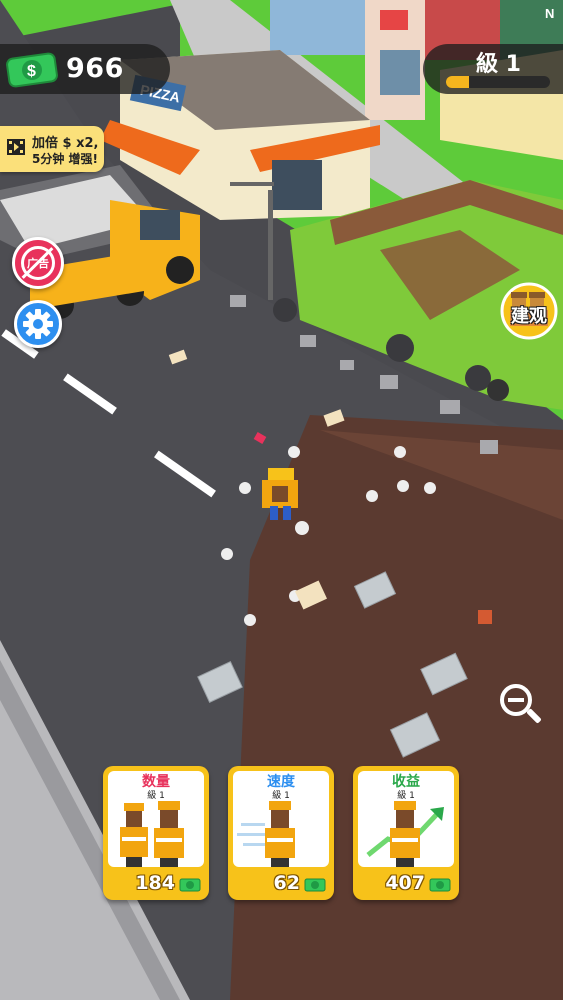 This screenshot has width=563, height=1000. I want to click on income-worker-icon, so click(405, 834).